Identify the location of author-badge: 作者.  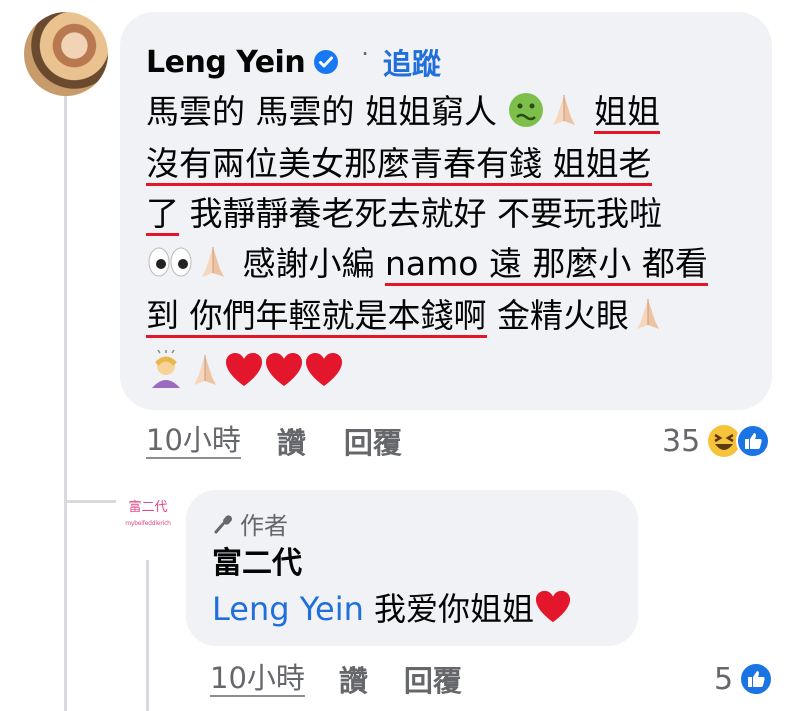
(250, 523).